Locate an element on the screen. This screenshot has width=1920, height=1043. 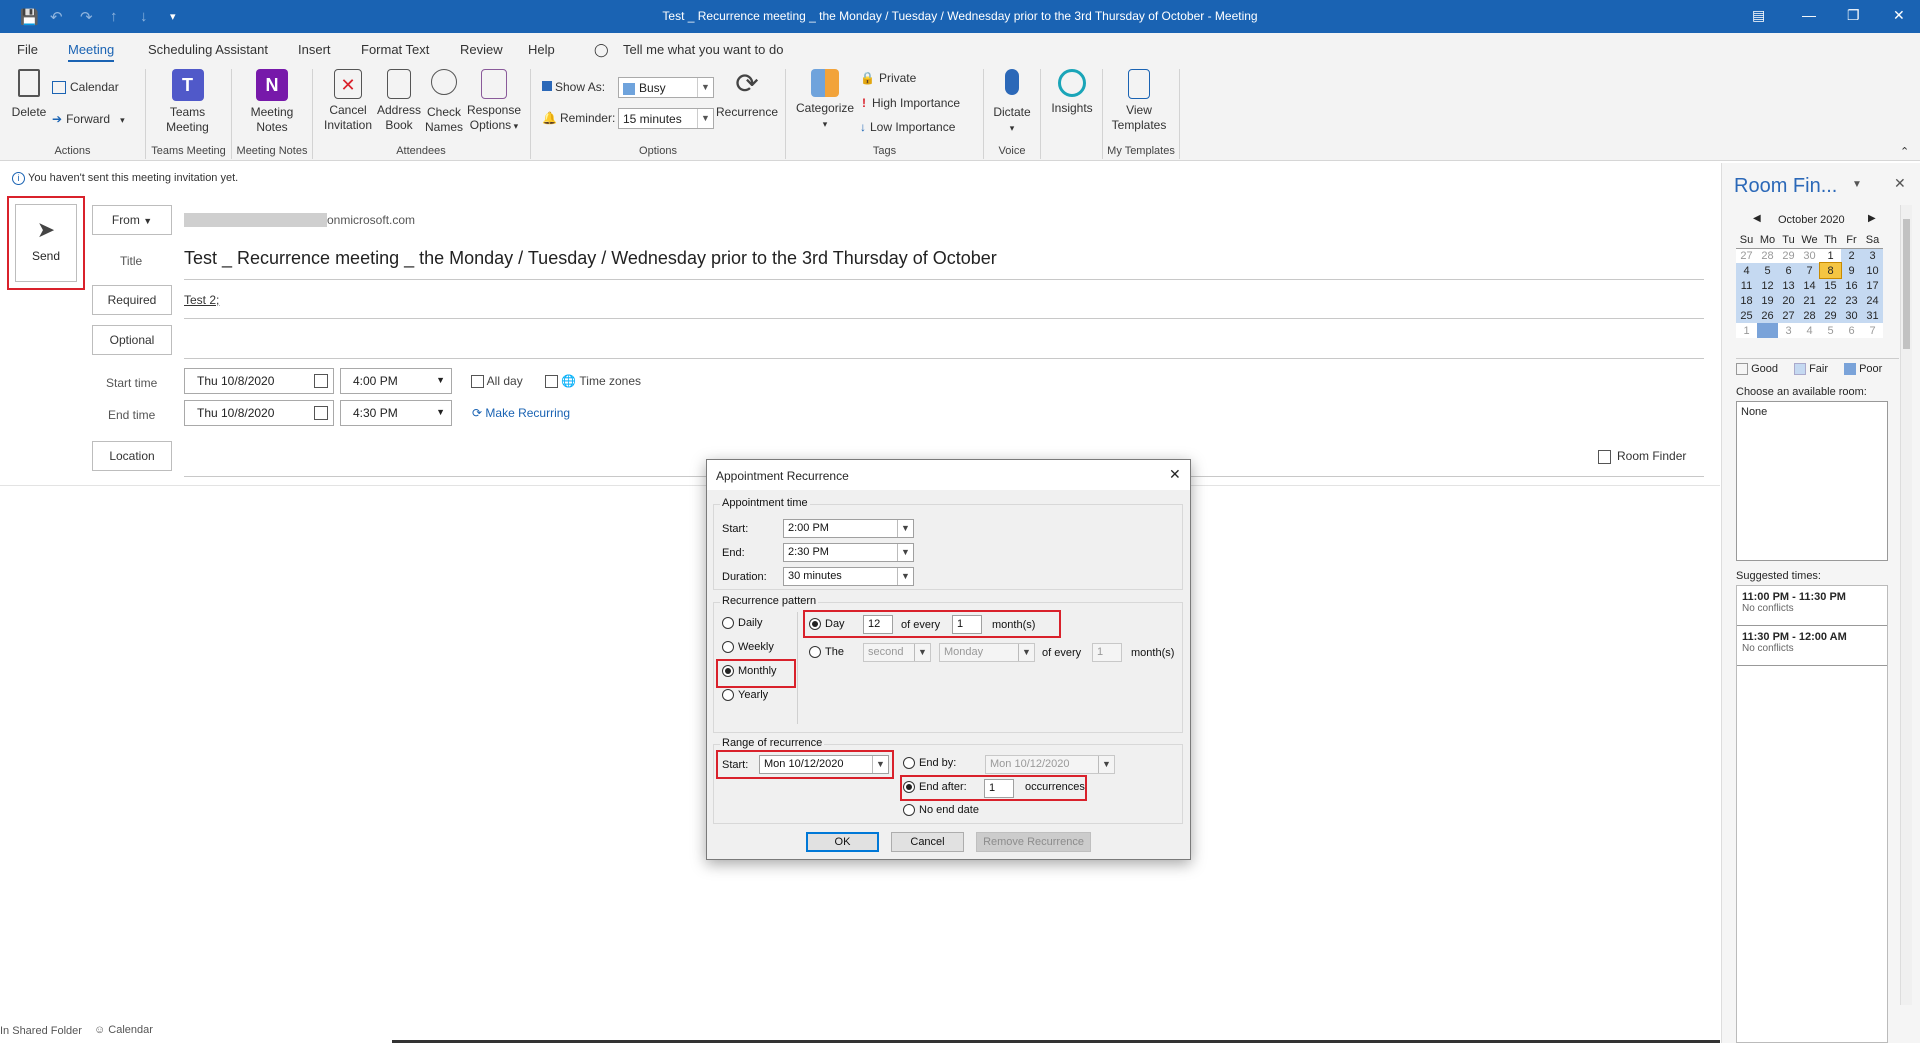
duration-select: 30 minutes ▼ is located at coordinates (848, 576).